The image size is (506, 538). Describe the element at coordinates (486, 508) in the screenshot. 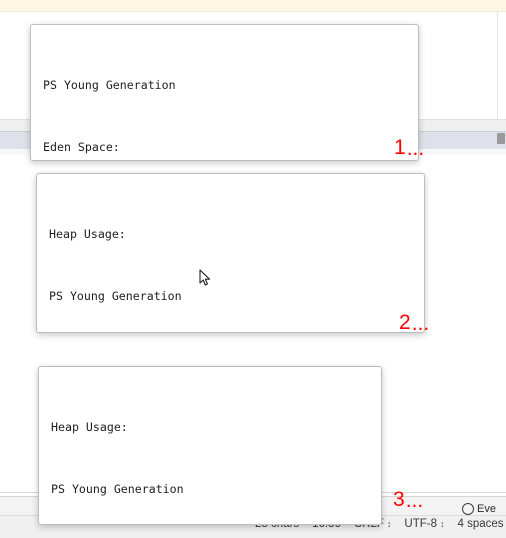

I see `event-log-label: Eve` at that location.